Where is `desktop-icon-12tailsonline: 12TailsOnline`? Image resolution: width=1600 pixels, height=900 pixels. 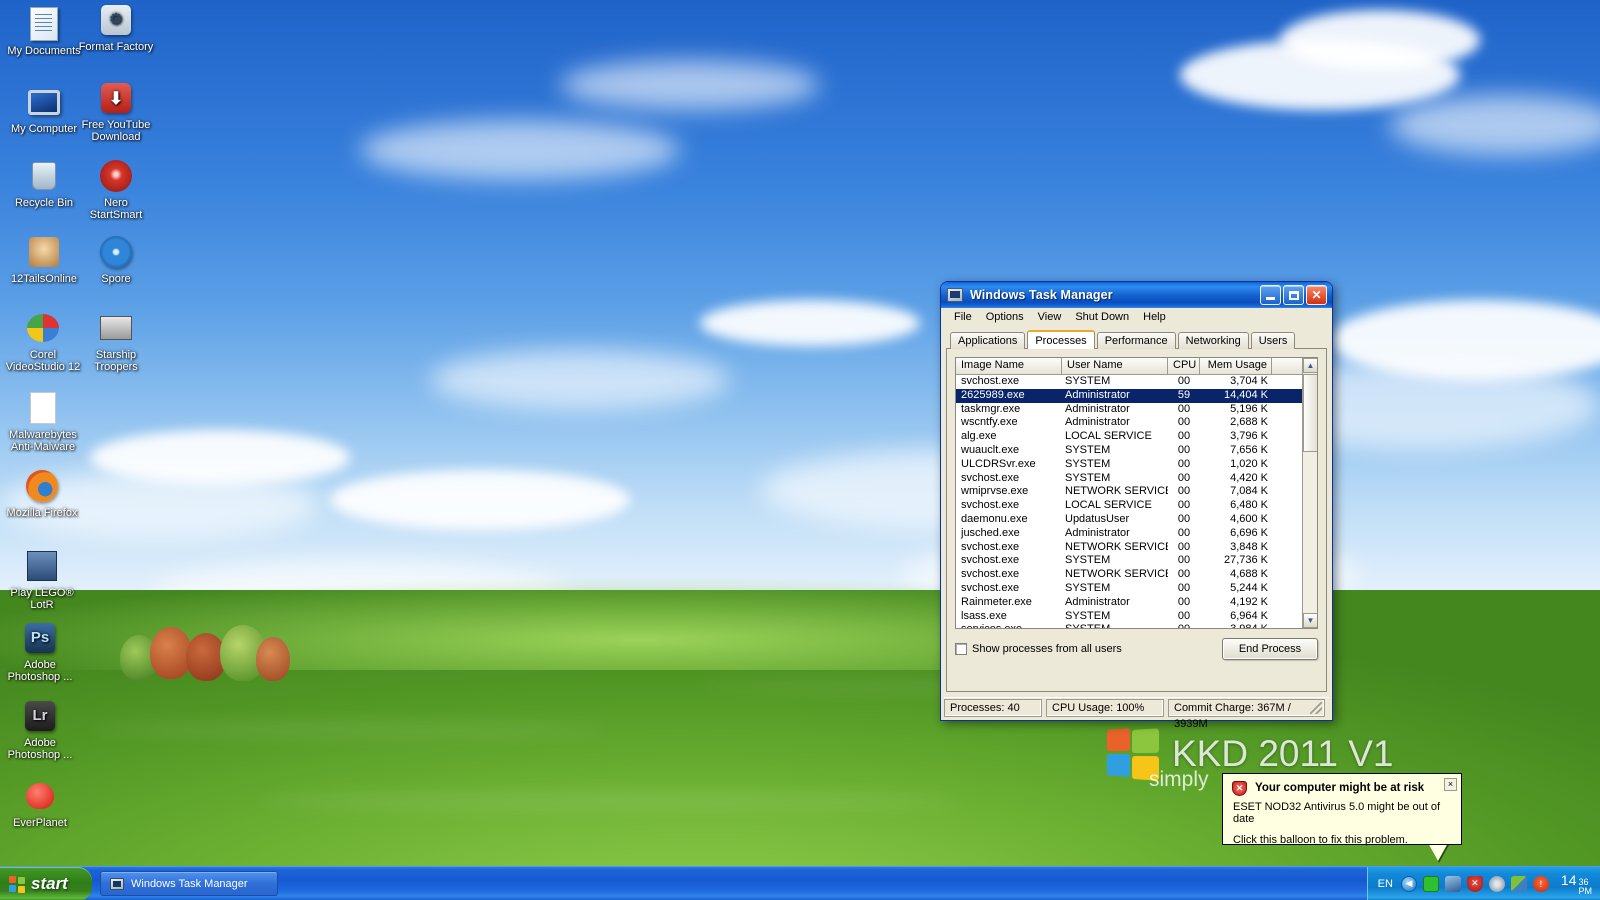
desktop-icon-12tailsonline: 12TailsOnline is located at coordinates (44, 259).